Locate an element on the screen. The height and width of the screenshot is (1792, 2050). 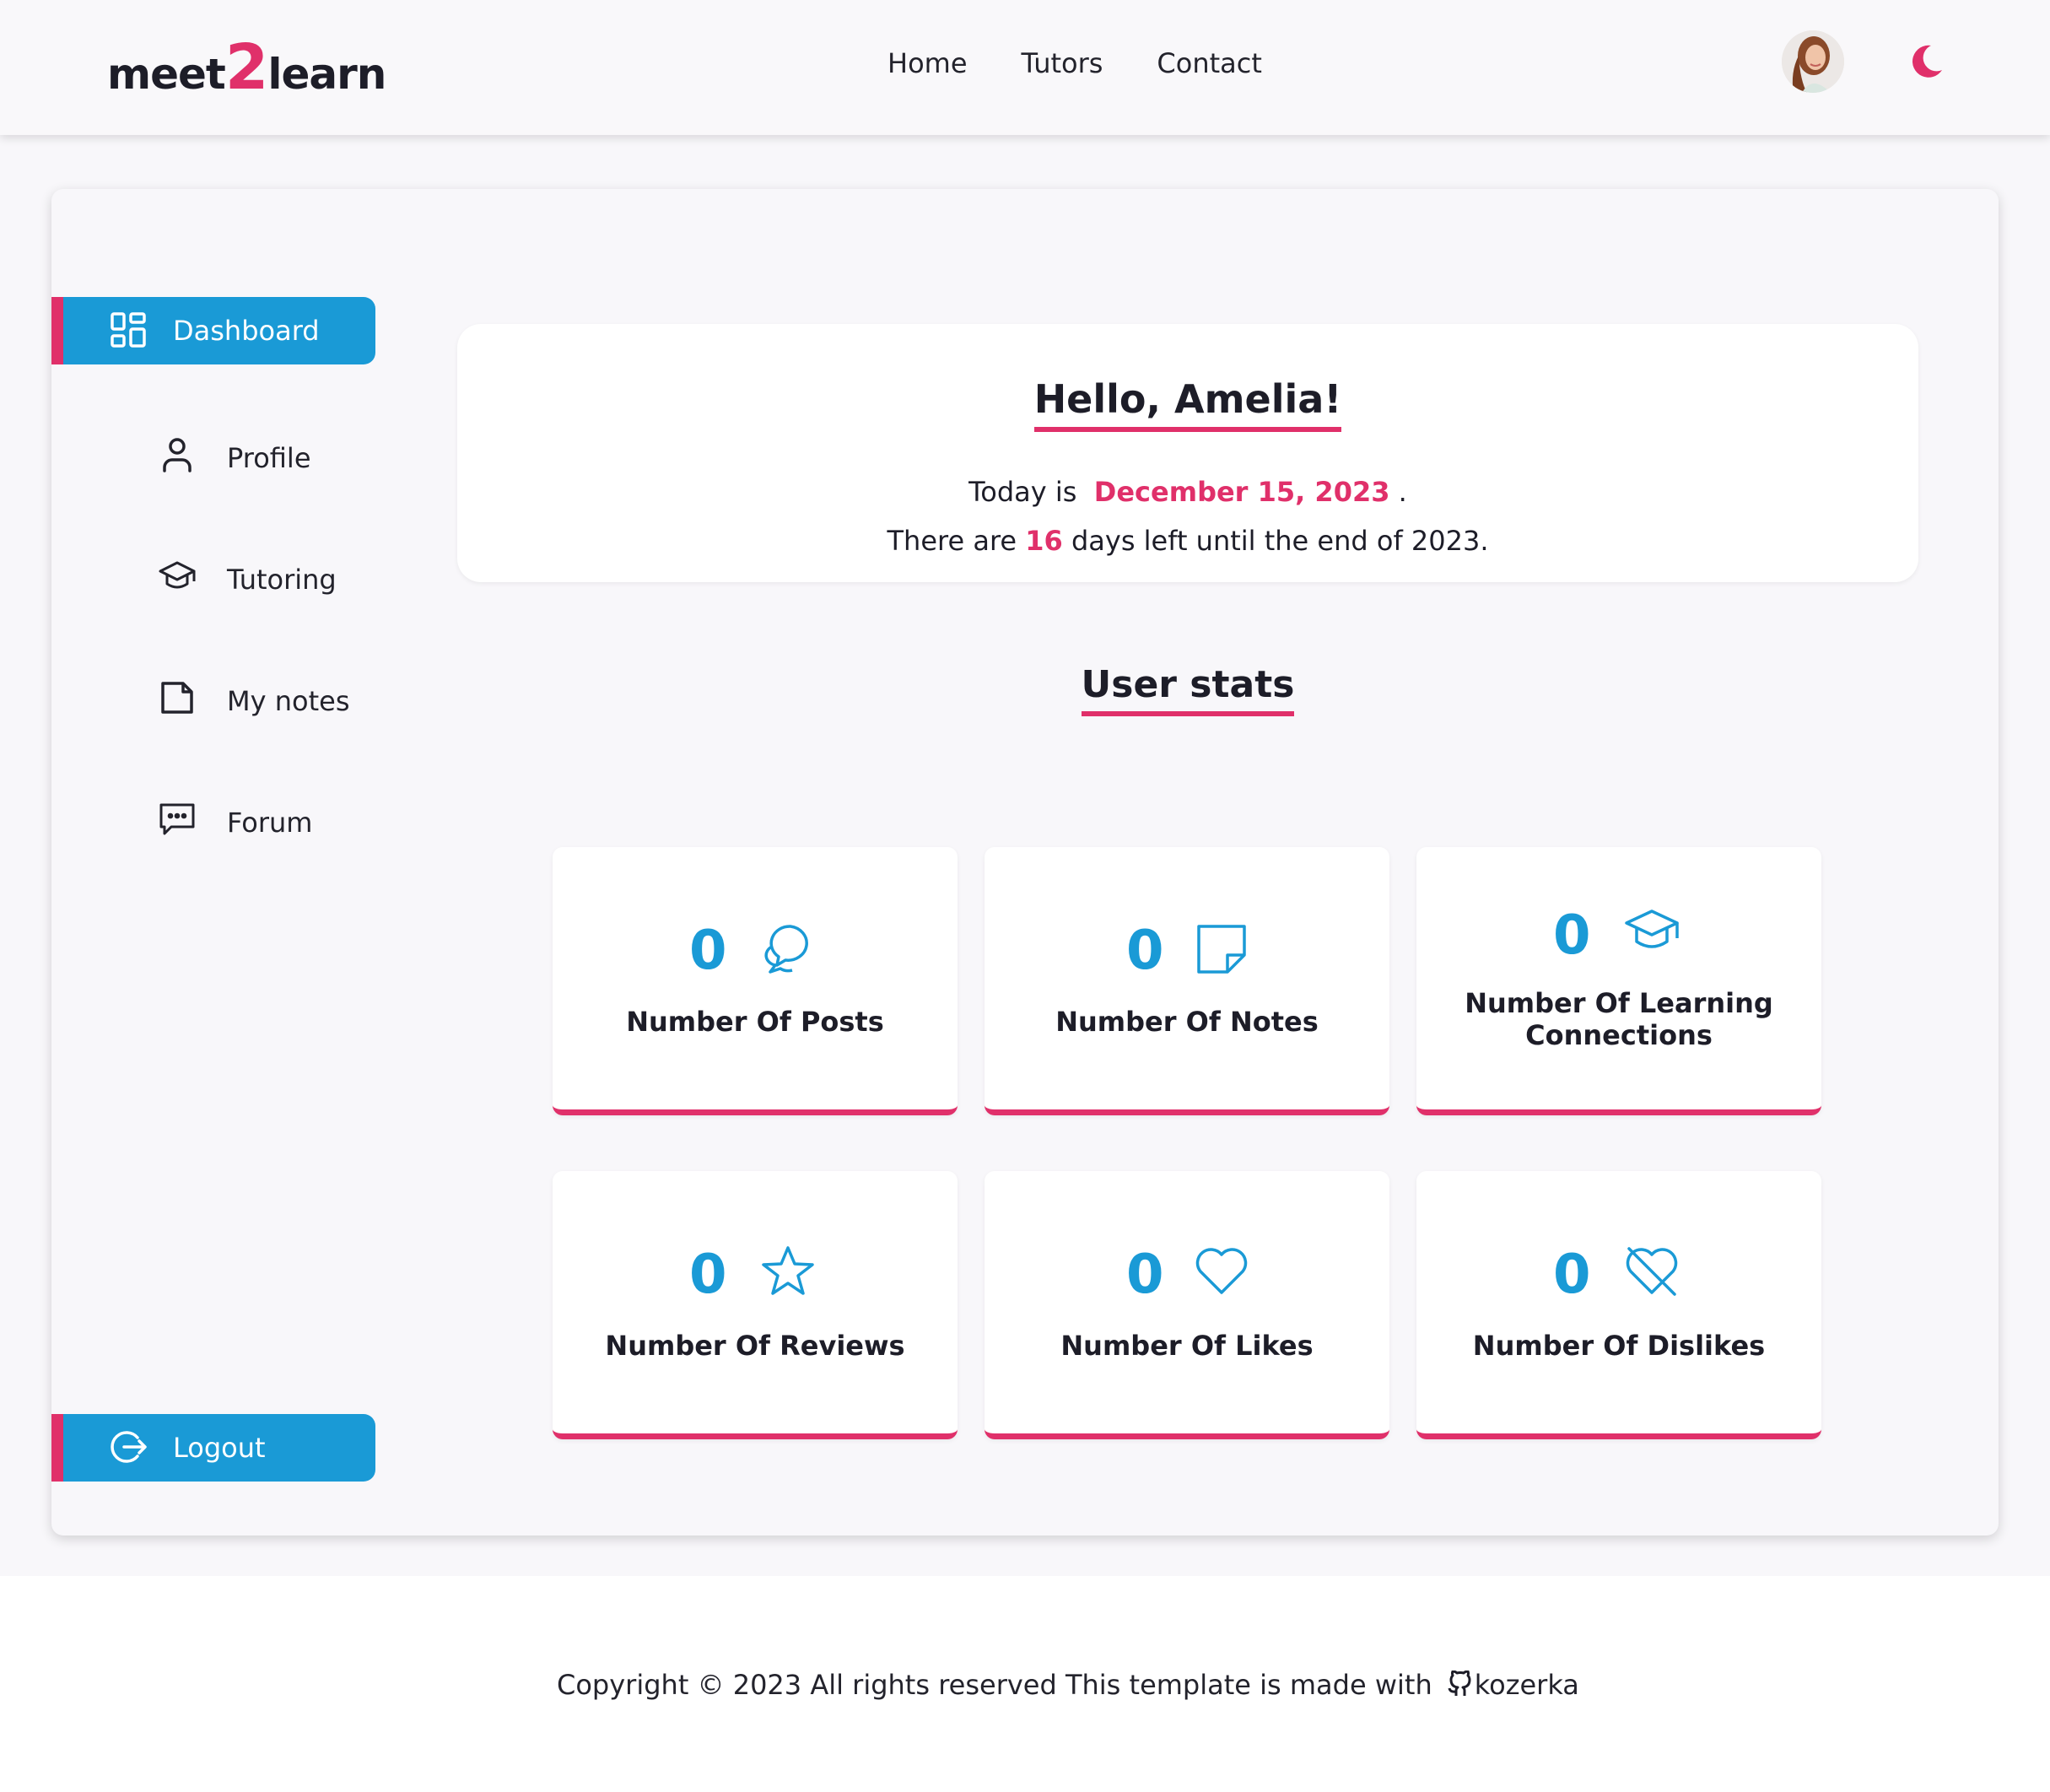
star-icon is located at coordinates (788, 1270).